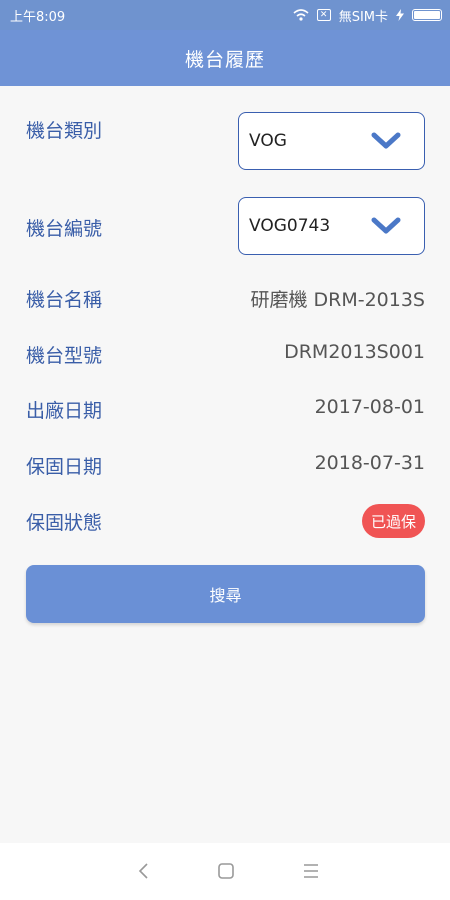  Describe the element at coordinates (369, 463) in the screenshot. I see `warranty-date-value: 2018-07-31` at that location.